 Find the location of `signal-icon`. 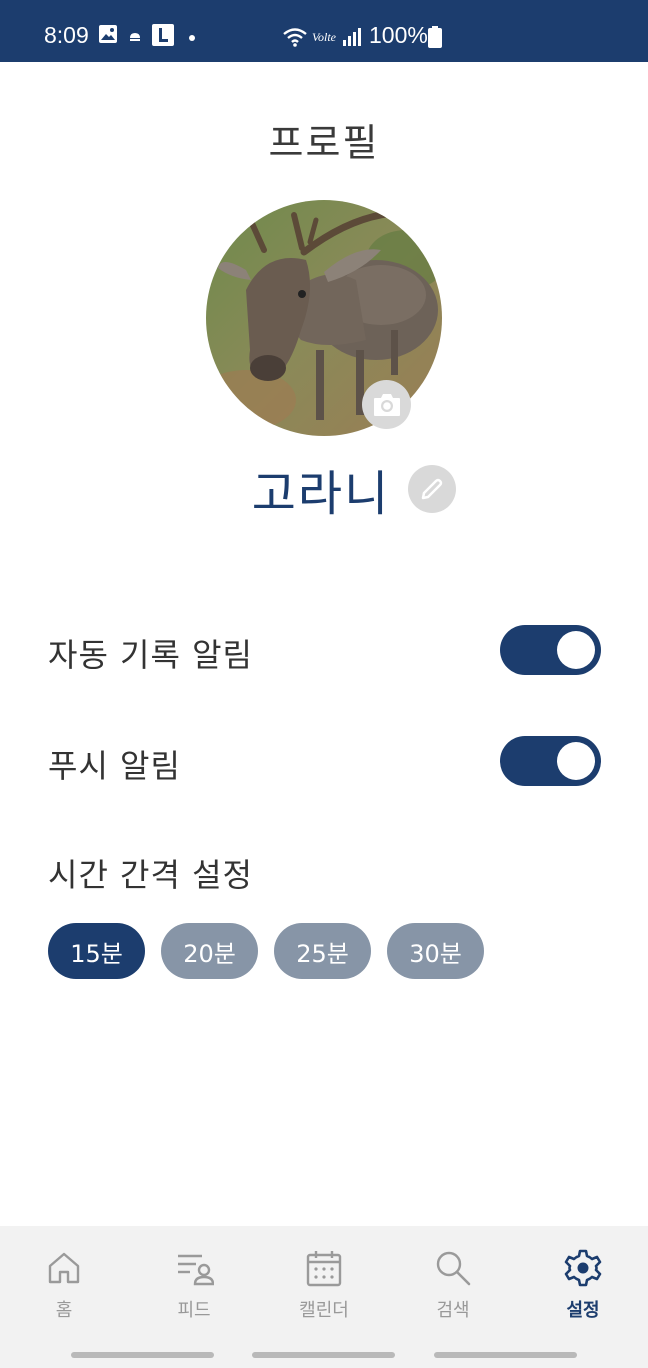

signal-icon is located at coordinates (352, 37).